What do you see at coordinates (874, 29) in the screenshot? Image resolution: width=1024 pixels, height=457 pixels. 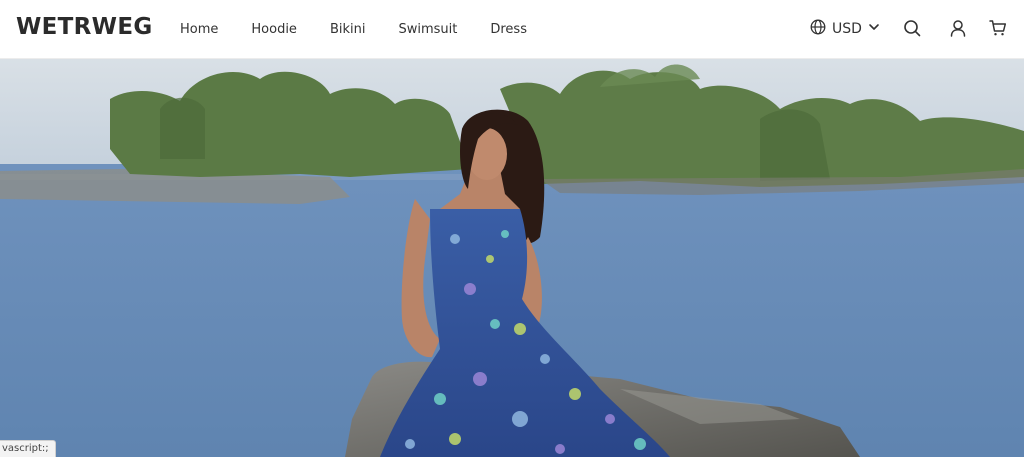 I see `chevron-down-icon` at bounding box center [874, 29].